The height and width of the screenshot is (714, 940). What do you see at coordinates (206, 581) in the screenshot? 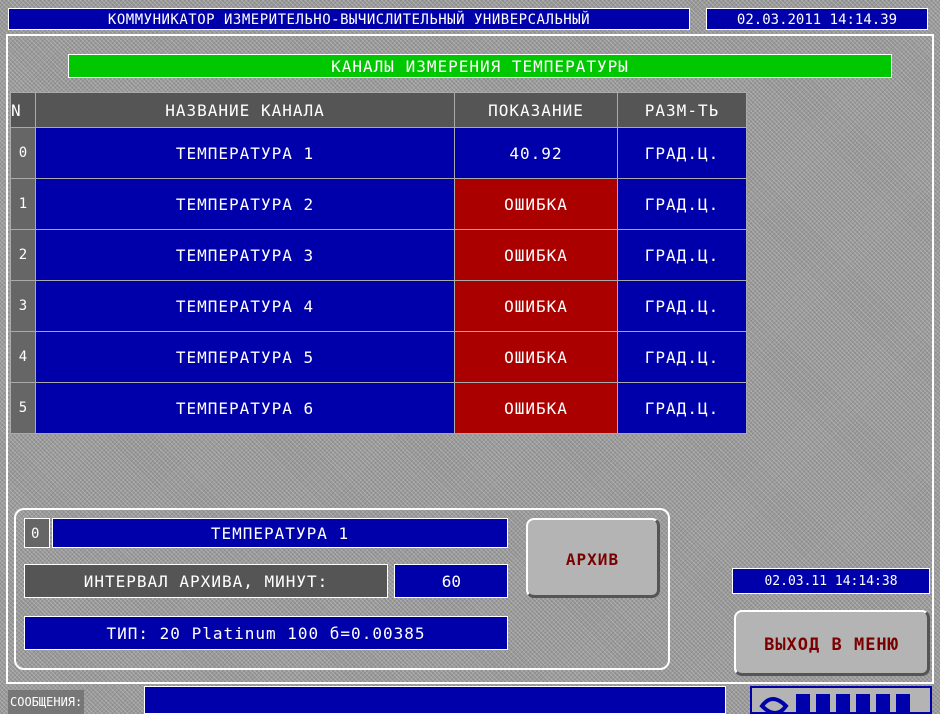
I see `archive-interval-label: ИНТЕРВАЛ АРХИВА, МИНУТ:` at bounding box center [206, 581].